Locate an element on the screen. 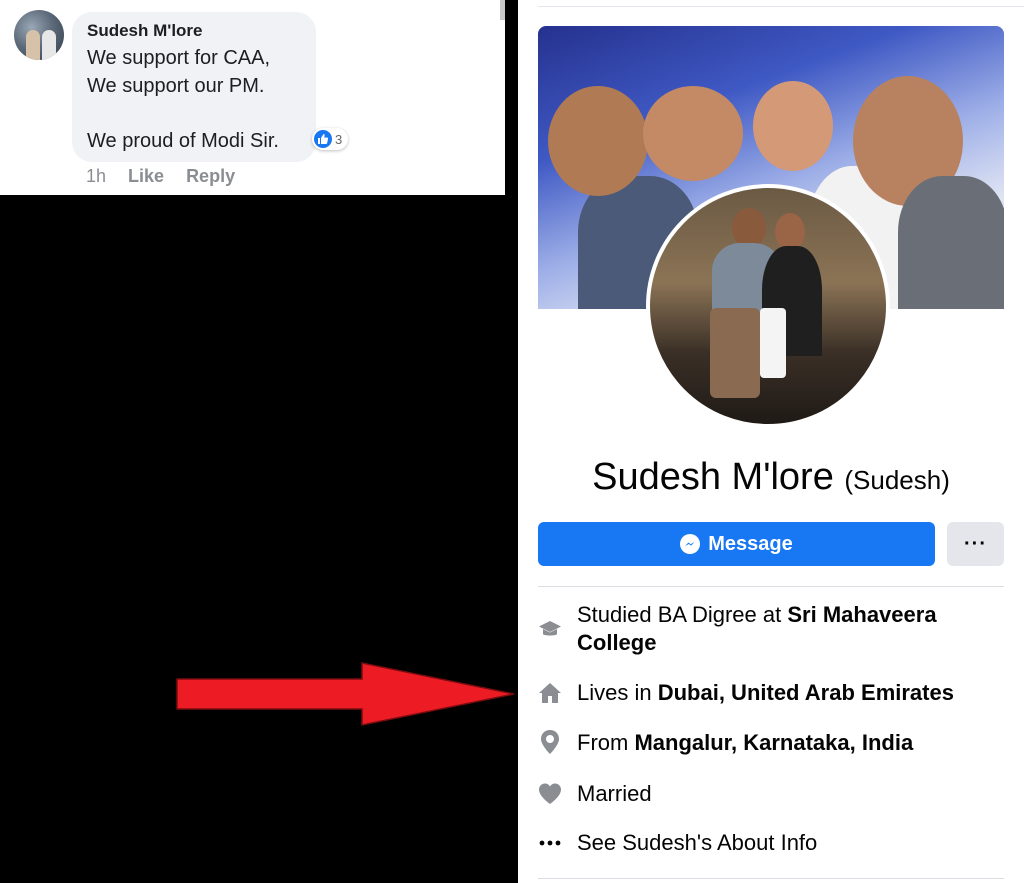 The height and width of the screenshot is (883, 1024). info-row-see-about: See Sudesh's About Info is located at coordinates (771, 843).